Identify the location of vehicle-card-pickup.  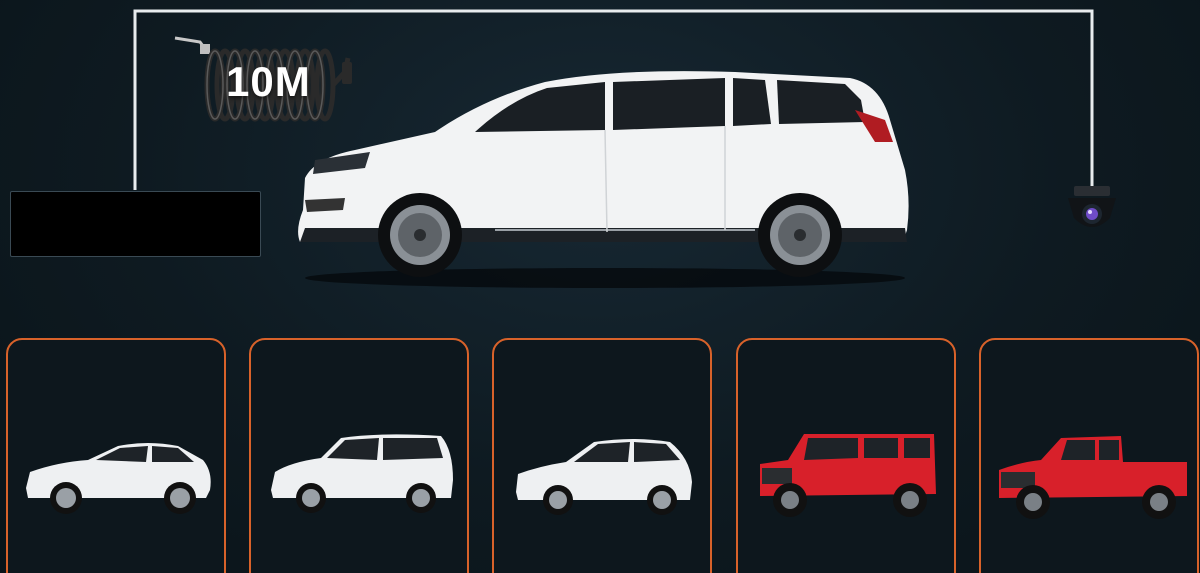
(1089, 455).